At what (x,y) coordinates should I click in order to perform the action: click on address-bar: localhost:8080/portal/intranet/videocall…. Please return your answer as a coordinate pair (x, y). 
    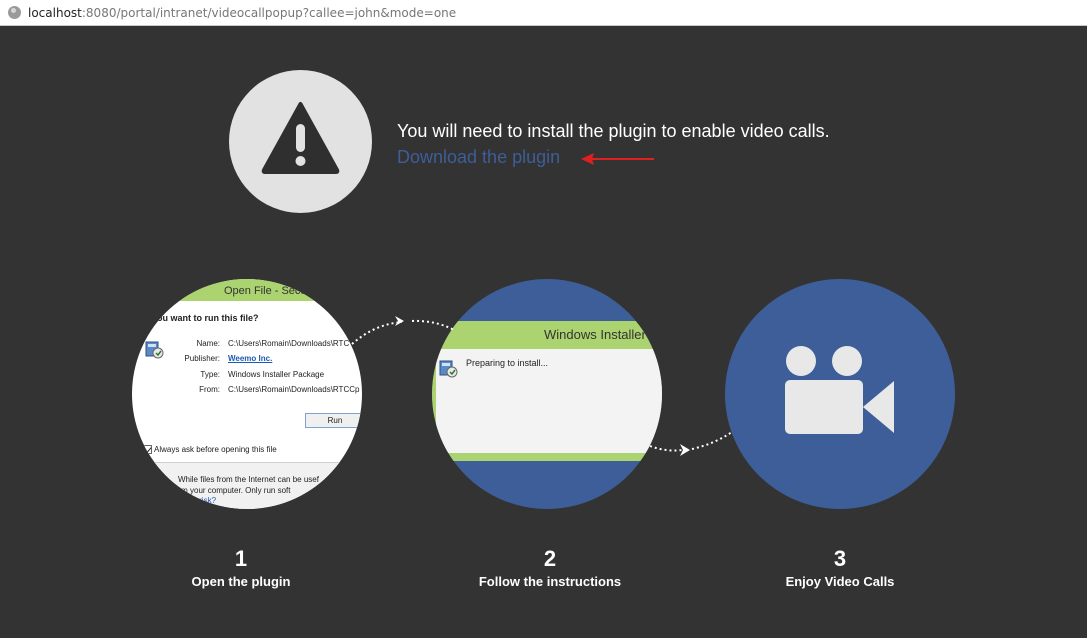
    Looking at the image, I should click on (543, 13).